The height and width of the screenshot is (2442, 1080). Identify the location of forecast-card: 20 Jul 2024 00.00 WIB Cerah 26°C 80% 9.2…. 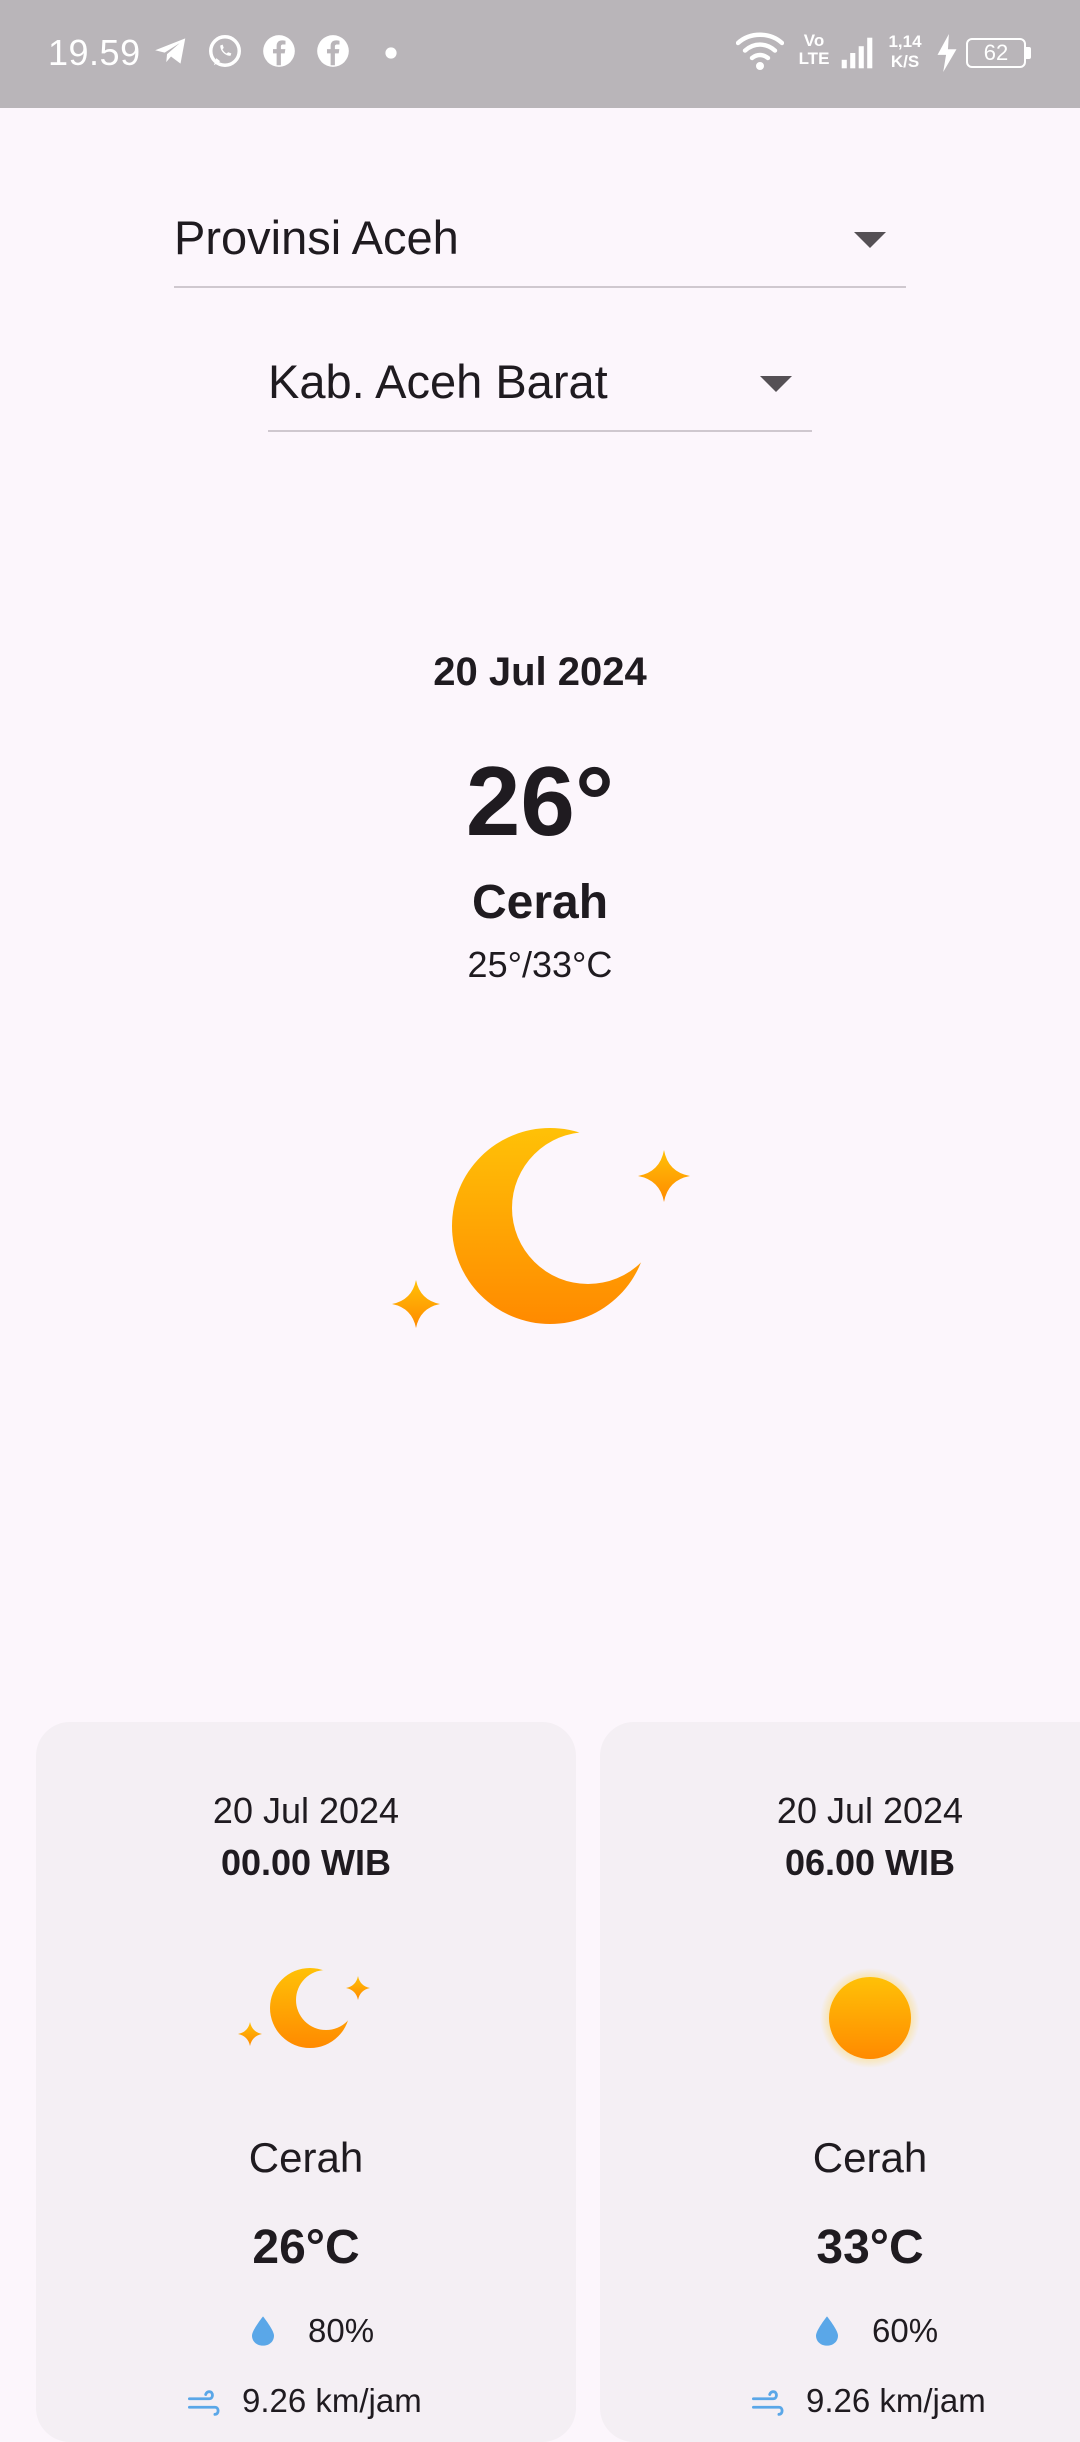
(306, 2082).